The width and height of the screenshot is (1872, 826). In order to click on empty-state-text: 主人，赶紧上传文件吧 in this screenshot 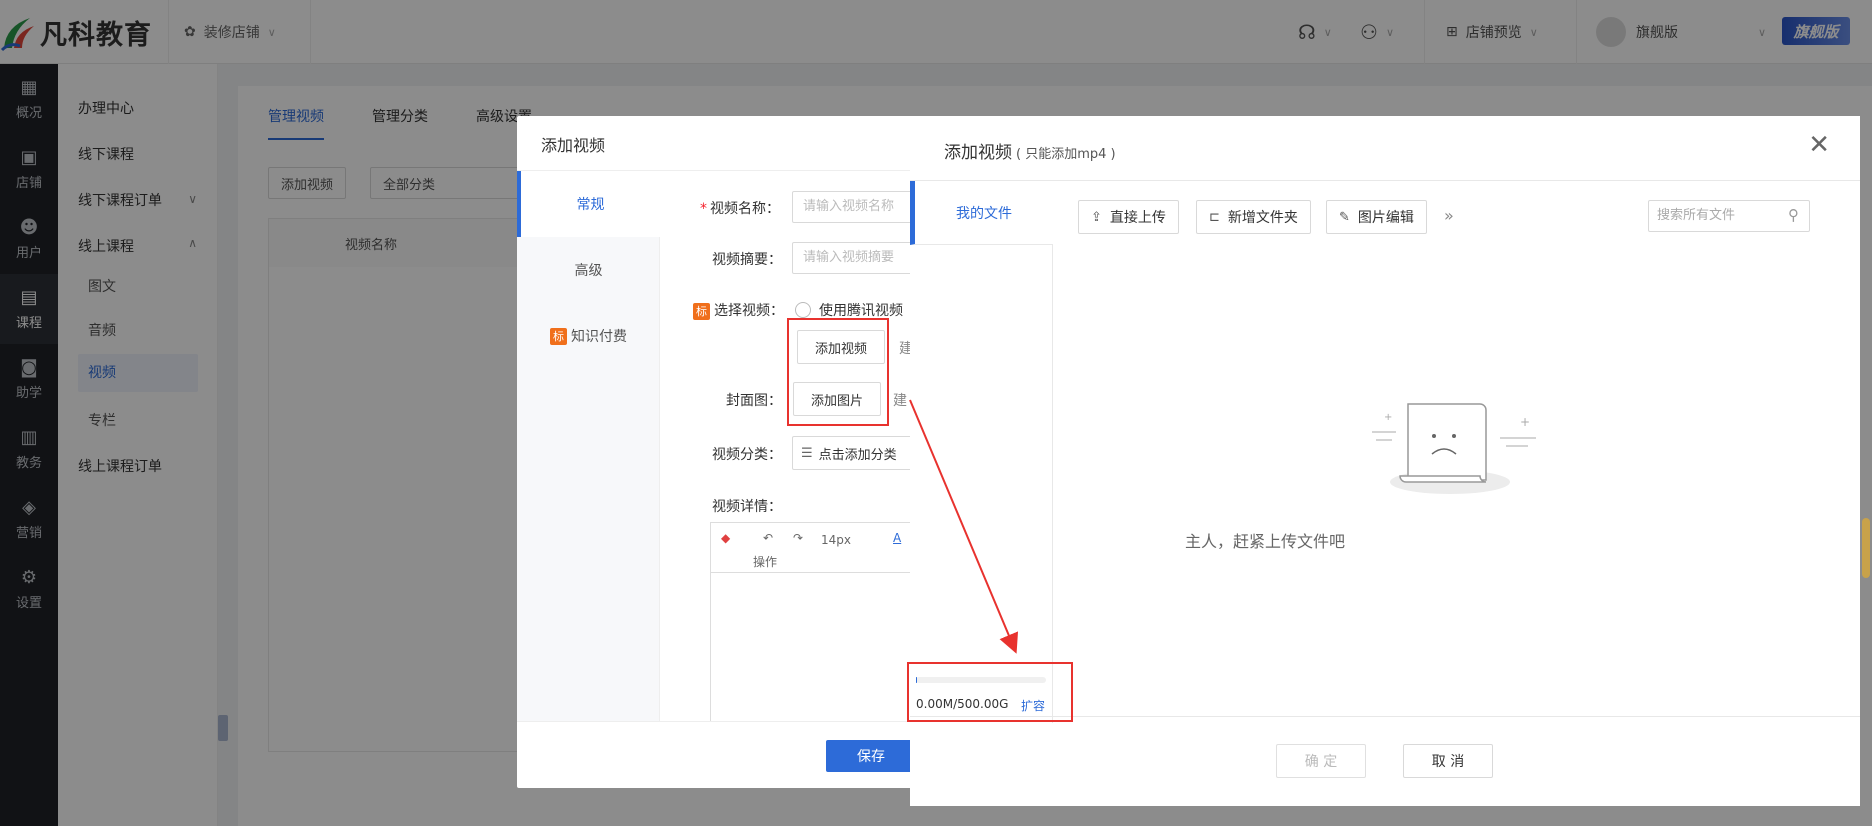, I will do `click(1264, 541)`.